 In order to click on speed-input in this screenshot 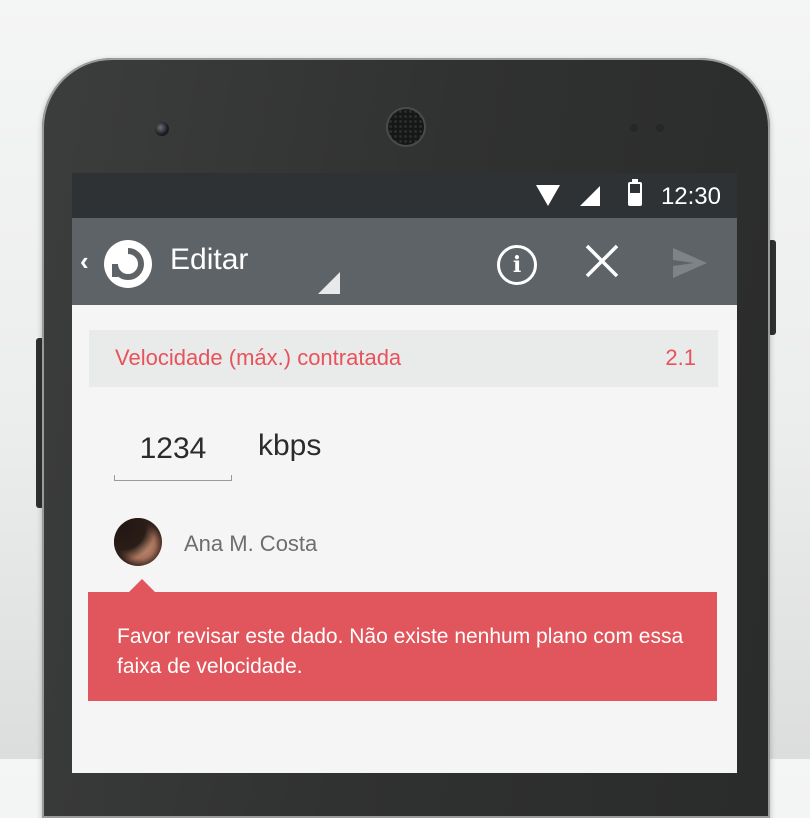, I will do `click(173, 449)`.